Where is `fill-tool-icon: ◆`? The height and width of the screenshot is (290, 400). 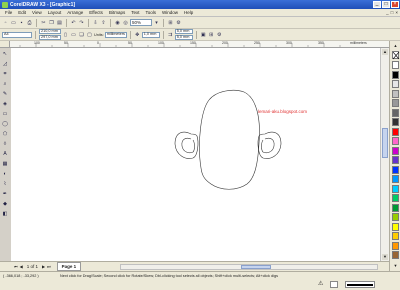
fill-tool-icon: ◆ is located at coordinates (5, 203).